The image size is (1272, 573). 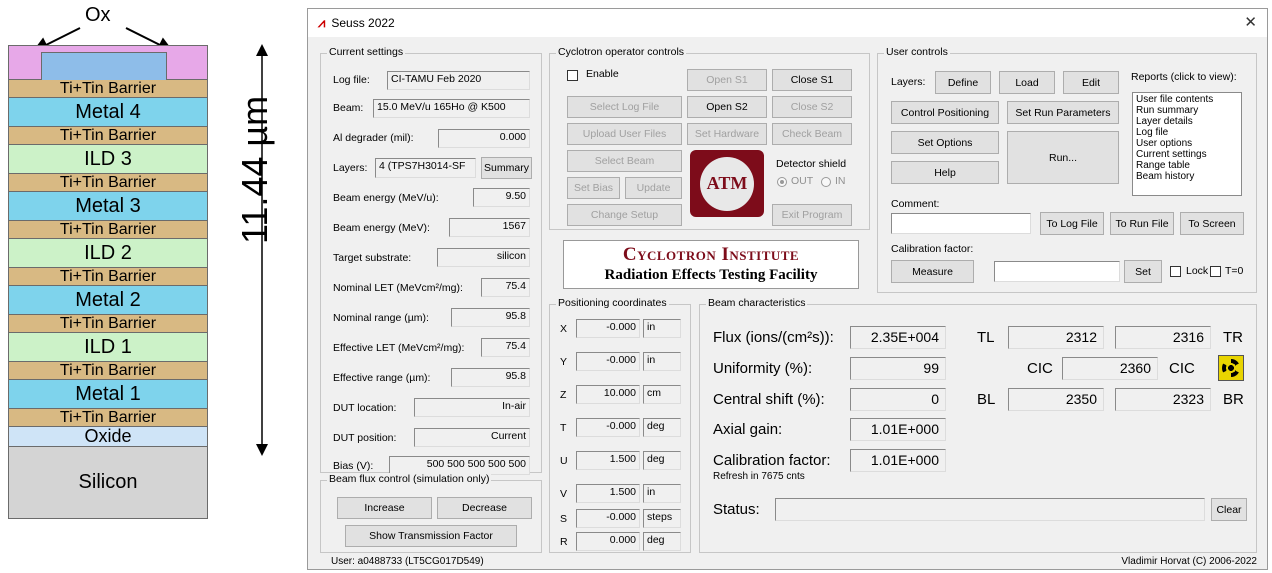 I want to click on update-button: Update, so click(x=653, y=188).